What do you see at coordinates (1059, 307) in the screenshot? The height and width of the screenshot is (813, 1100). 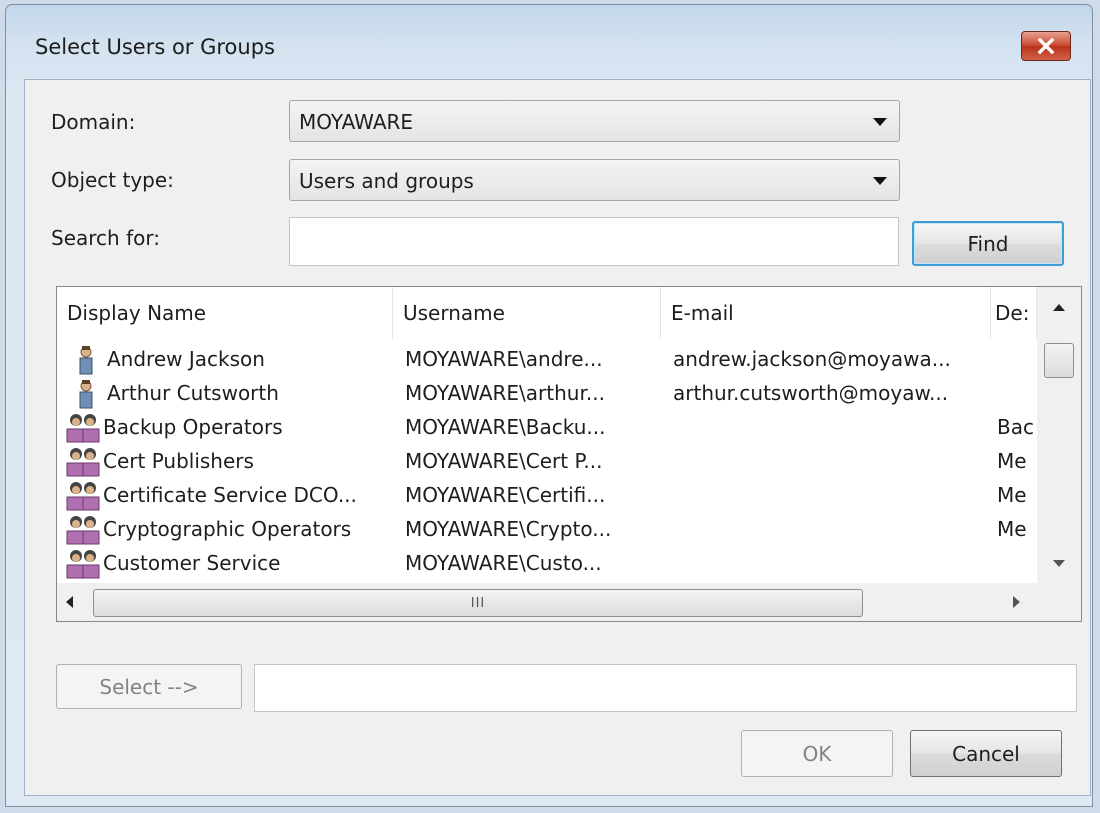 I see `scroll-up-icon` at bounding box center [1059, 307].